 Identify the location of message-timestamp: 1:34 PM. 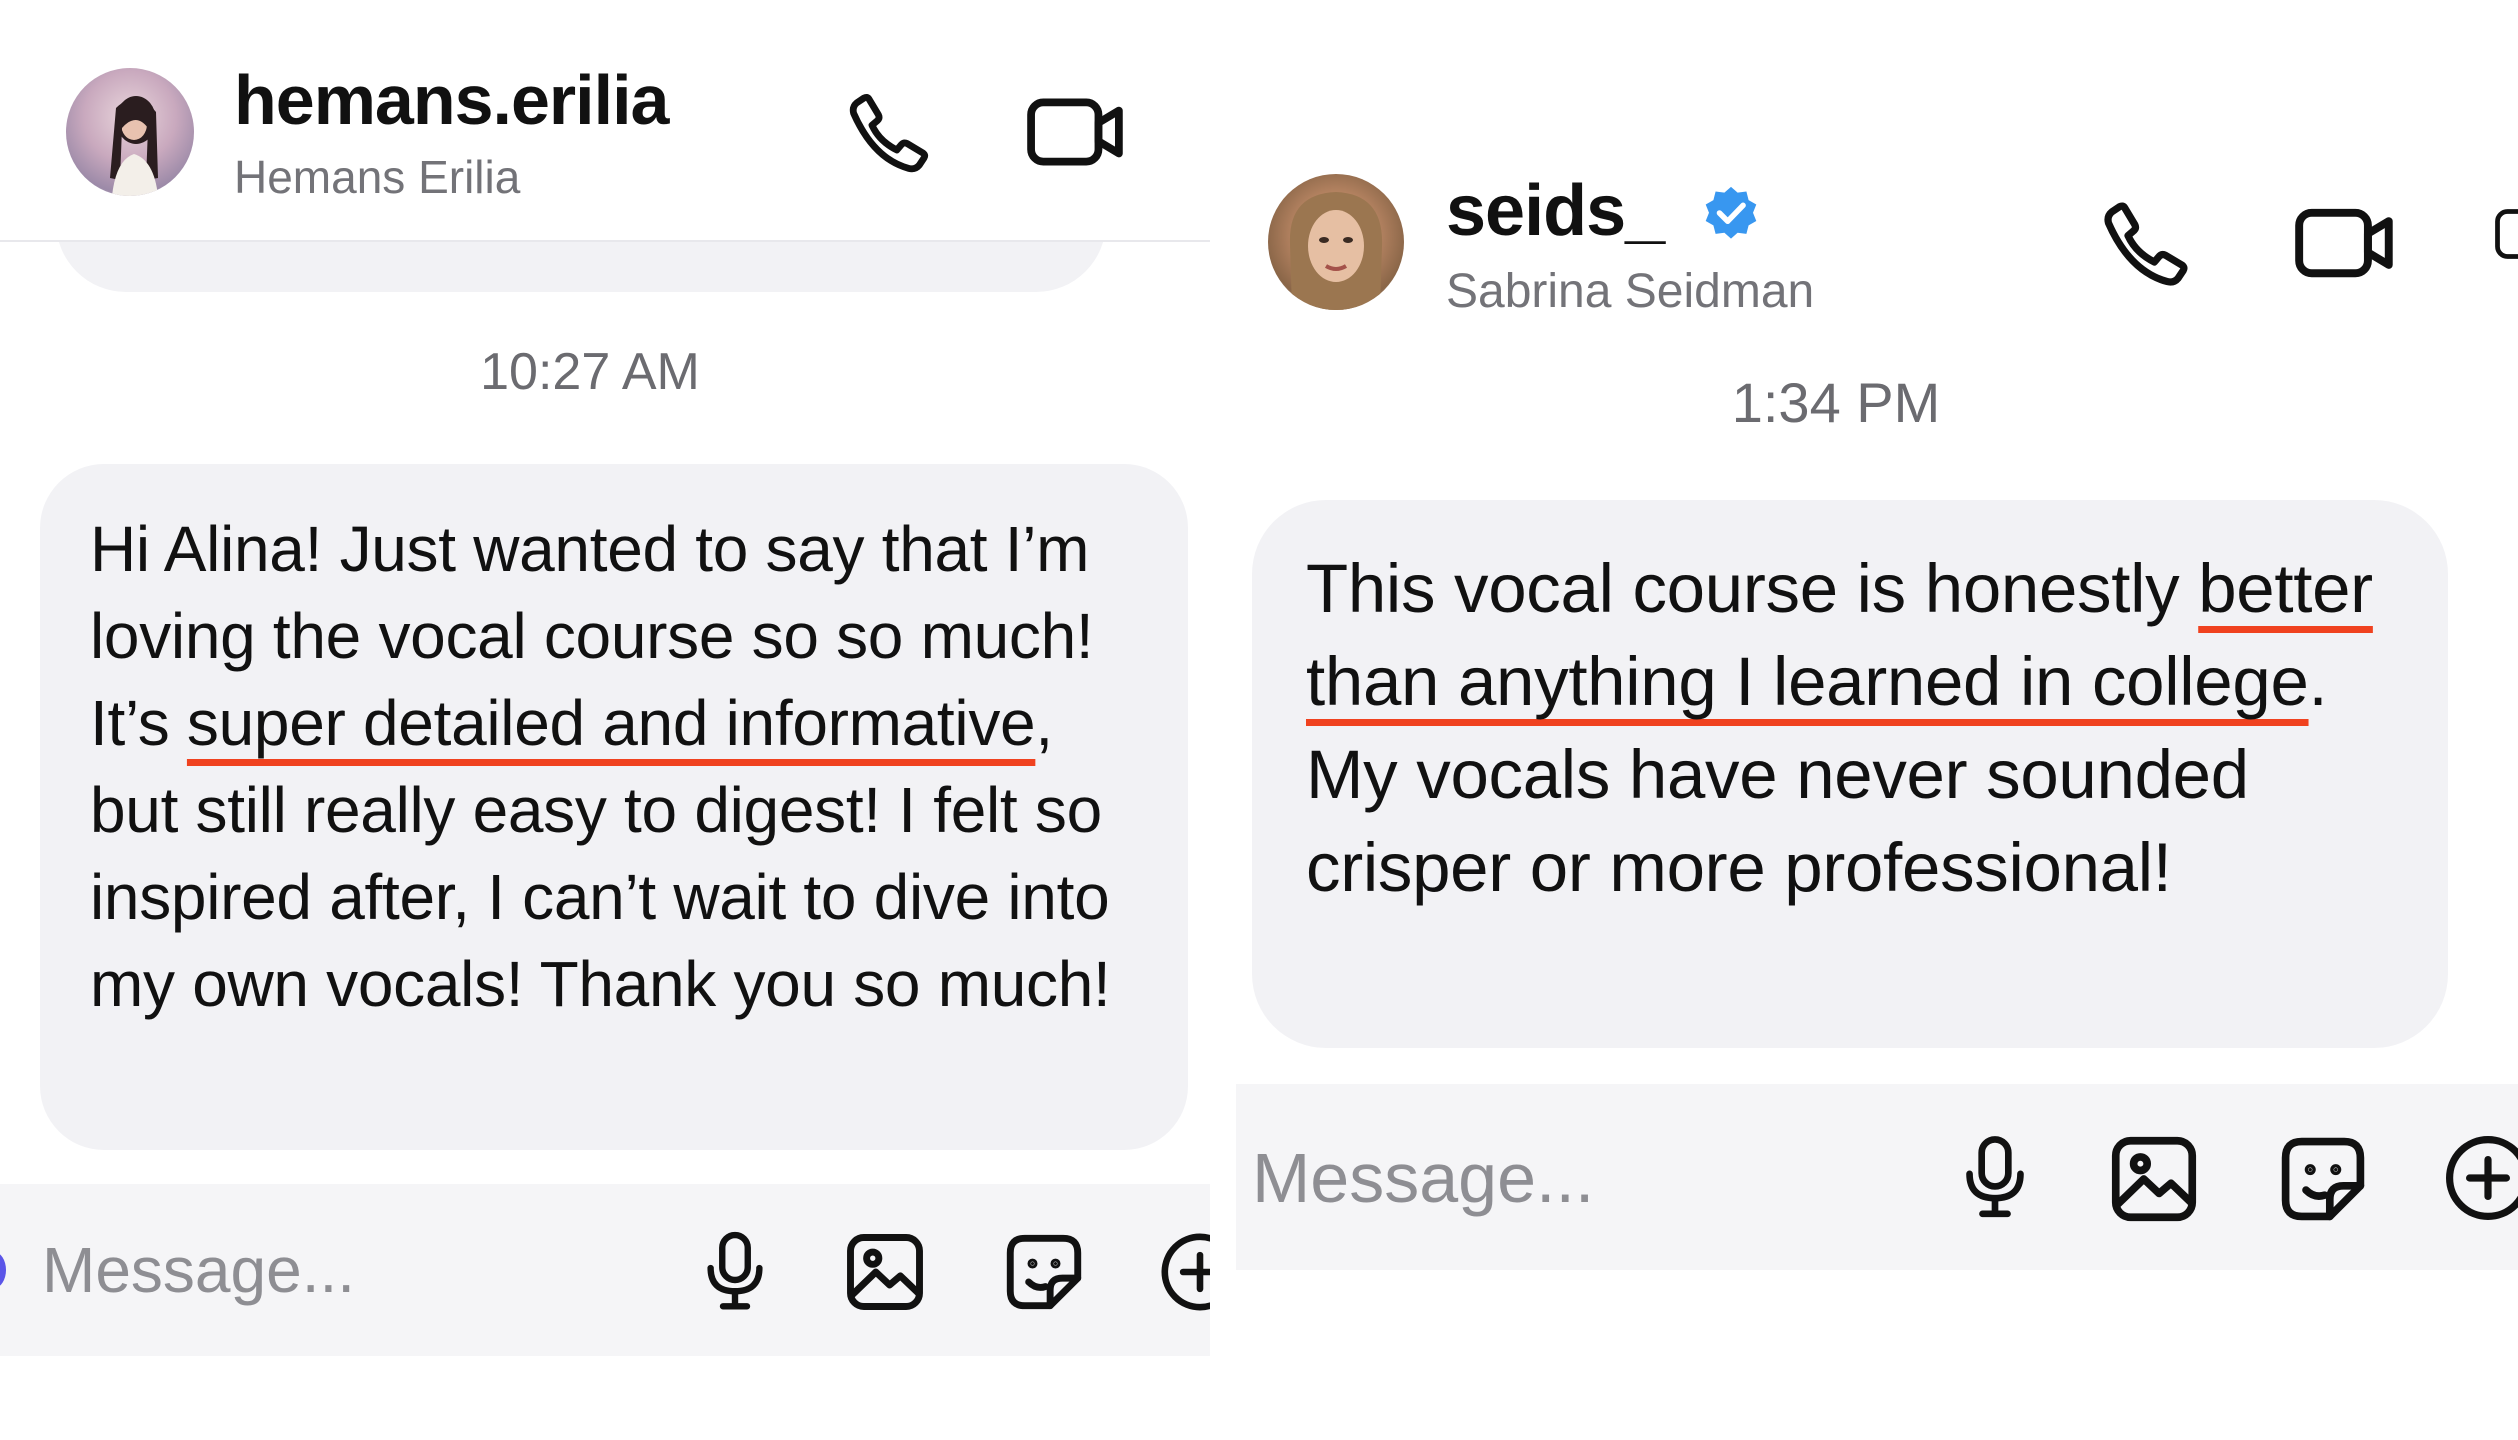
(1836, 402).